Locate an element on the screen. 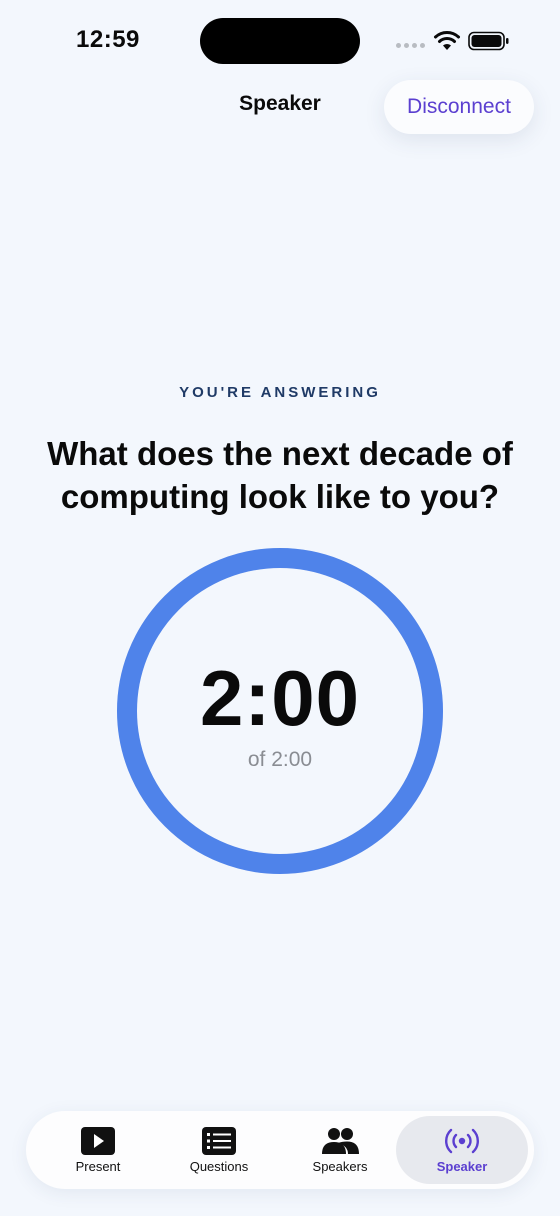  tab-speaker: Speaker is located at coordinates (462, 1150).